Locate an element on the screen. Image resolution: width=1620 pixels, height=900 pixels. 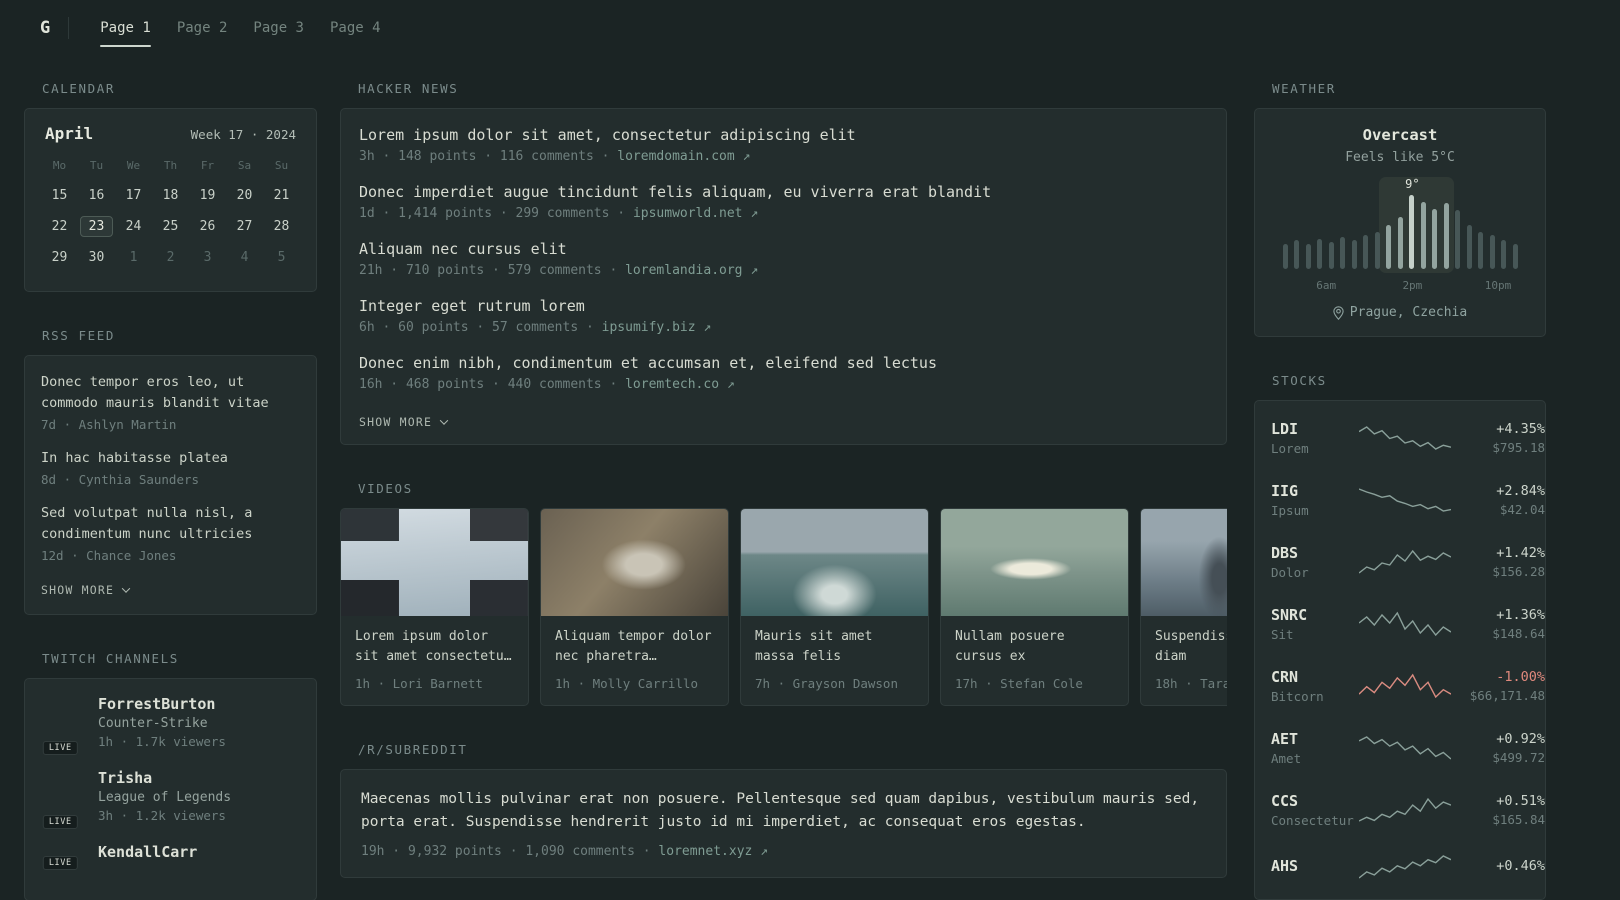
tab-page-1: Page 1 is located at coordinates (125, 28).